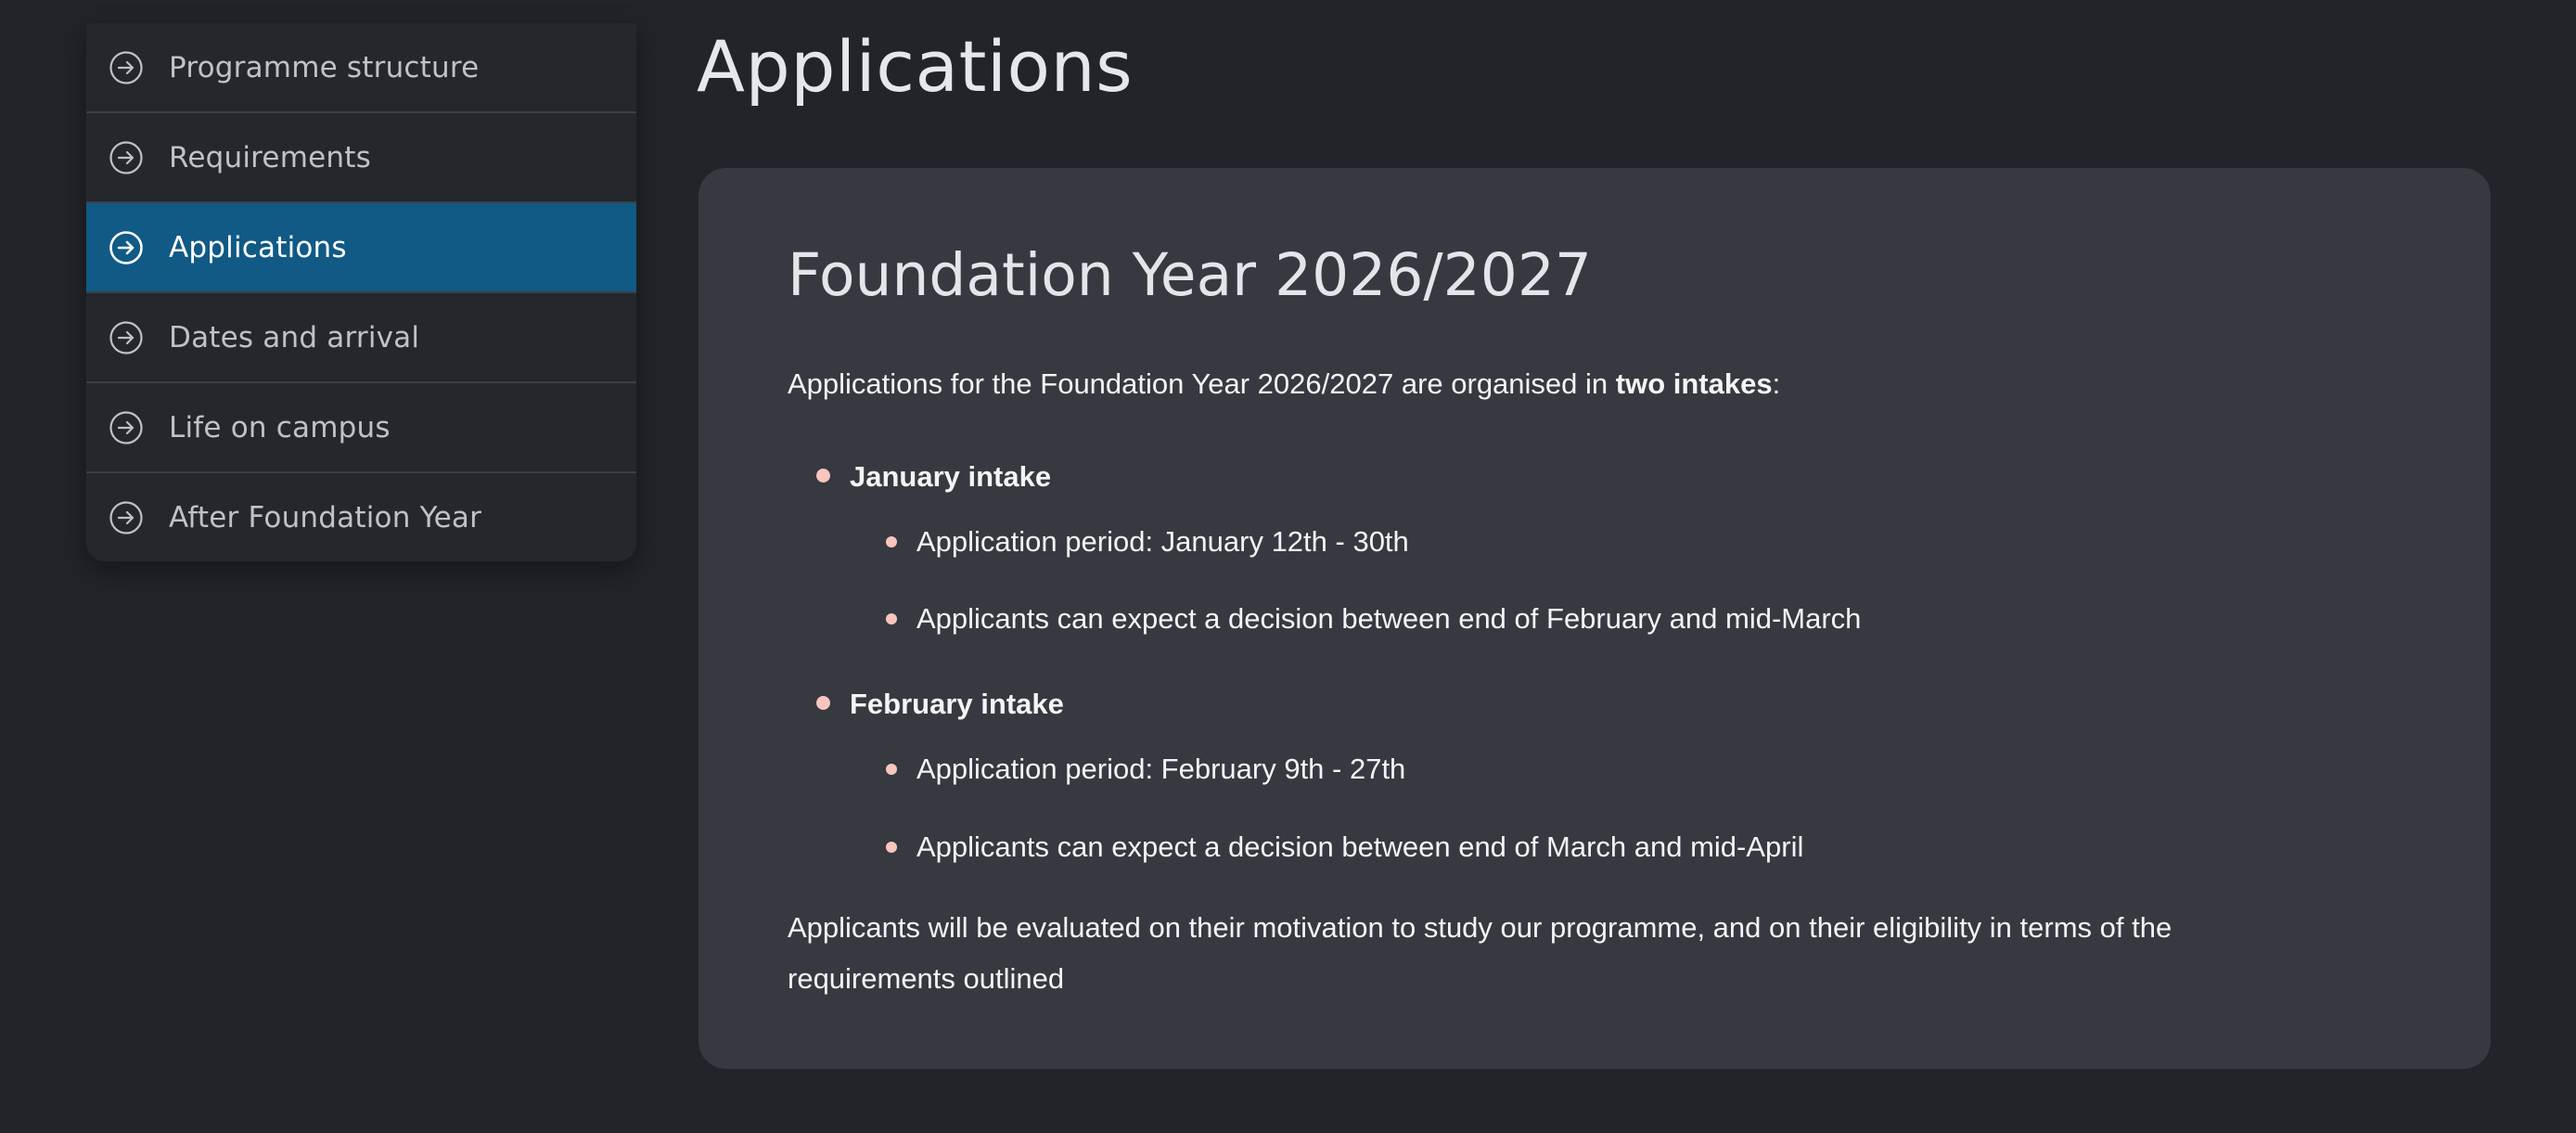 The width and height of the screenshot is (2576, 1133). Describe the element at coordinates (1162, 541) in the screenshot. I see `list-item: Application period: January 12th - 30th` at that location.